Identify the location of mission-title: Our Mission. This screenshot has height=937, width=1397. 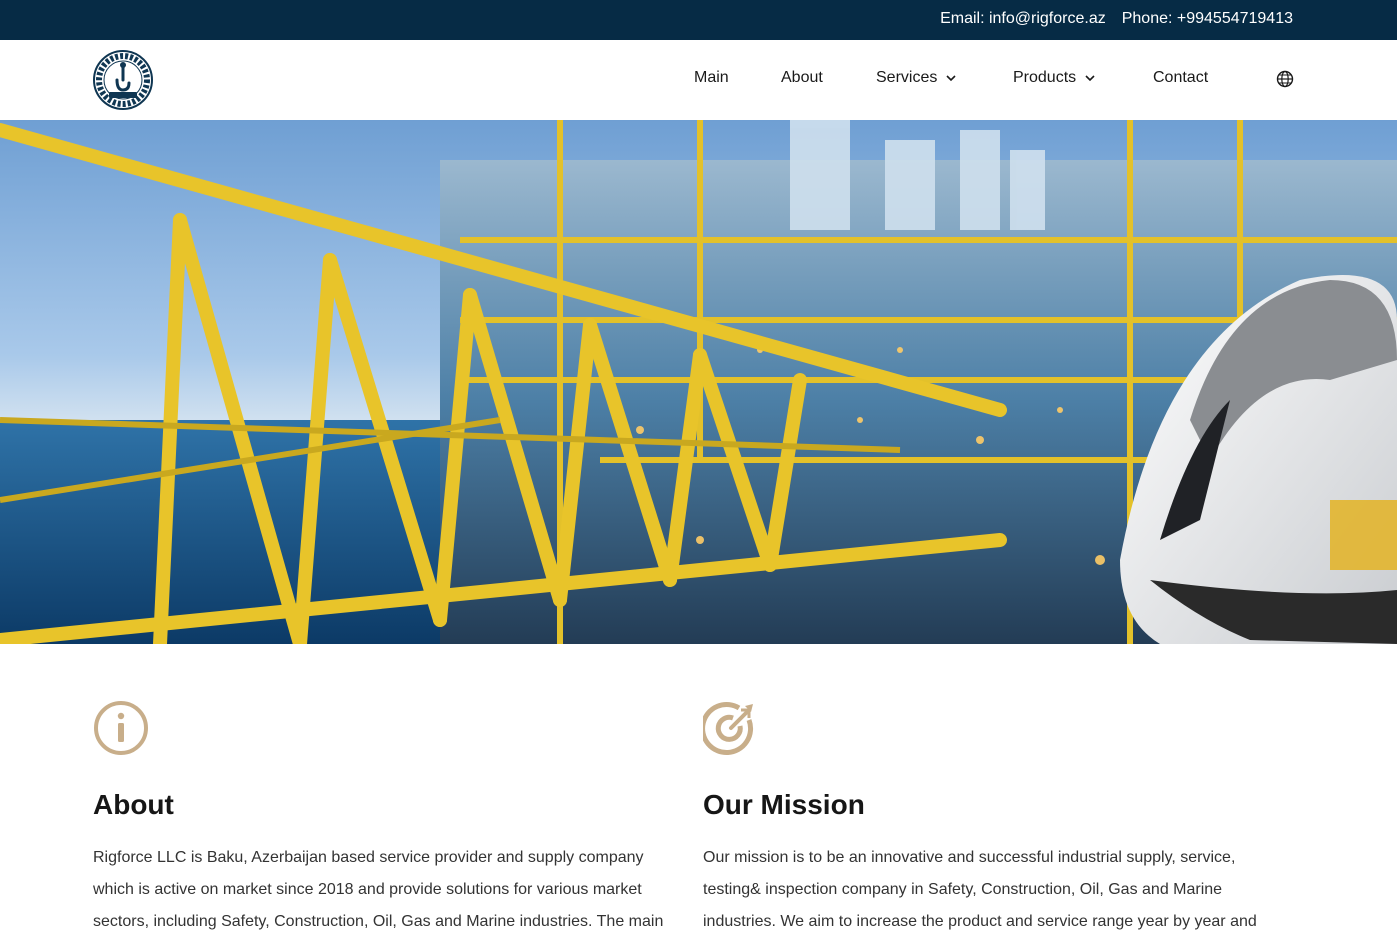
(784, 804).